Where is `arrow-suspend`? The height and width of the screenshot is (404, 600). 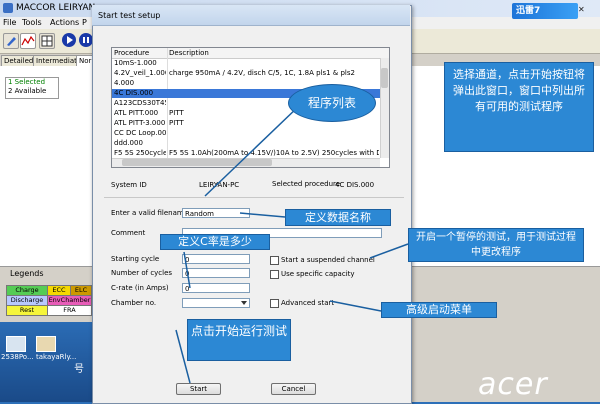 arrow-suspend is located at coordinates (389, 251).